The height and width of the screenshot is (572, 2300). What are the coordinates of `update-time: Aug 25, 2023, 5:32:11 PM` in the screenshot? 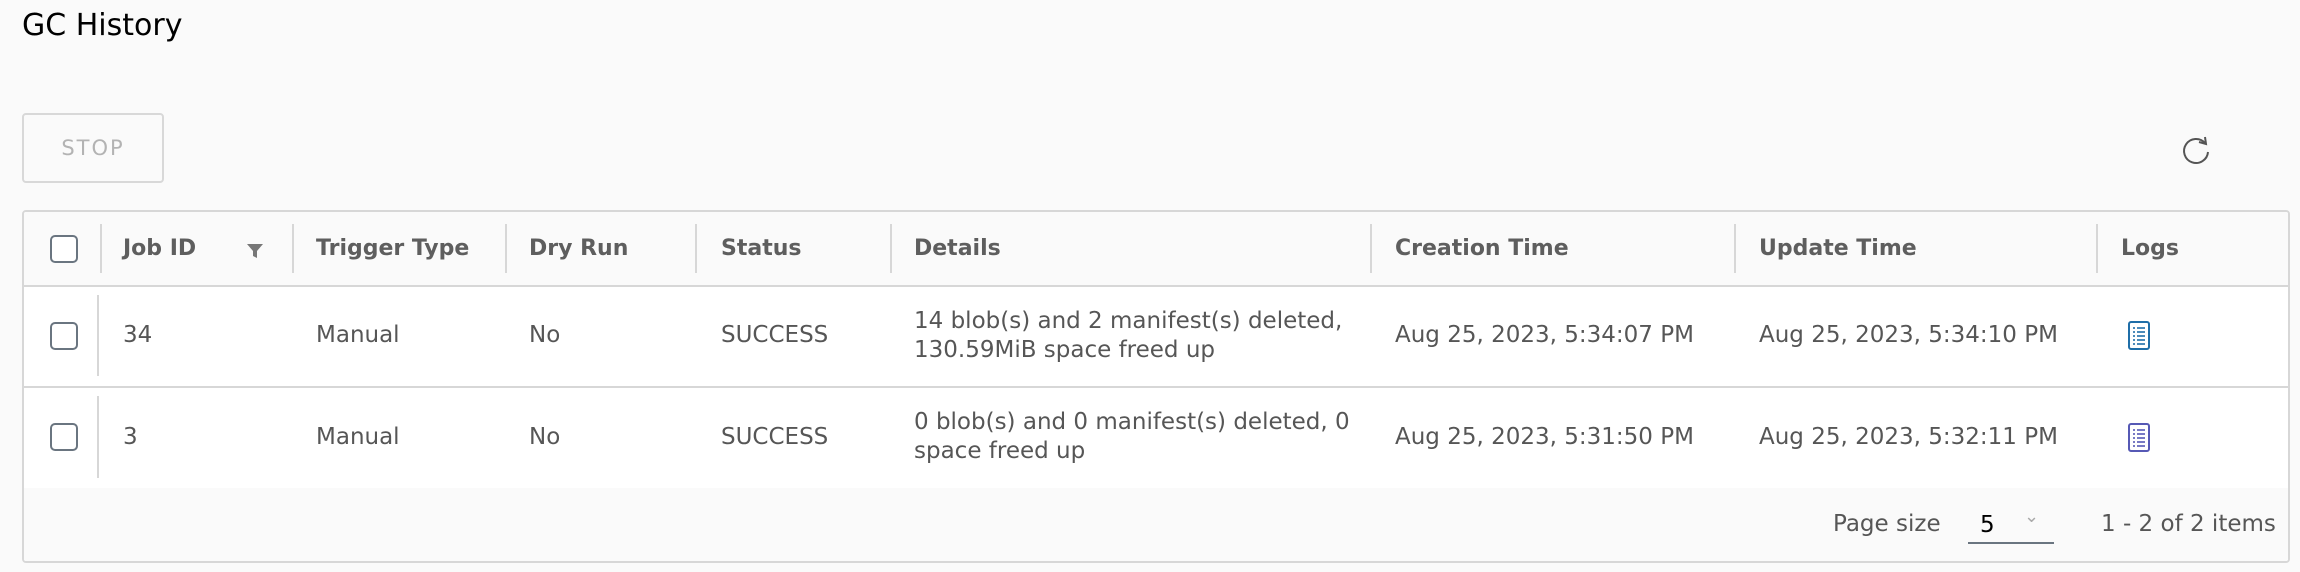 It's located at (1908, 436).